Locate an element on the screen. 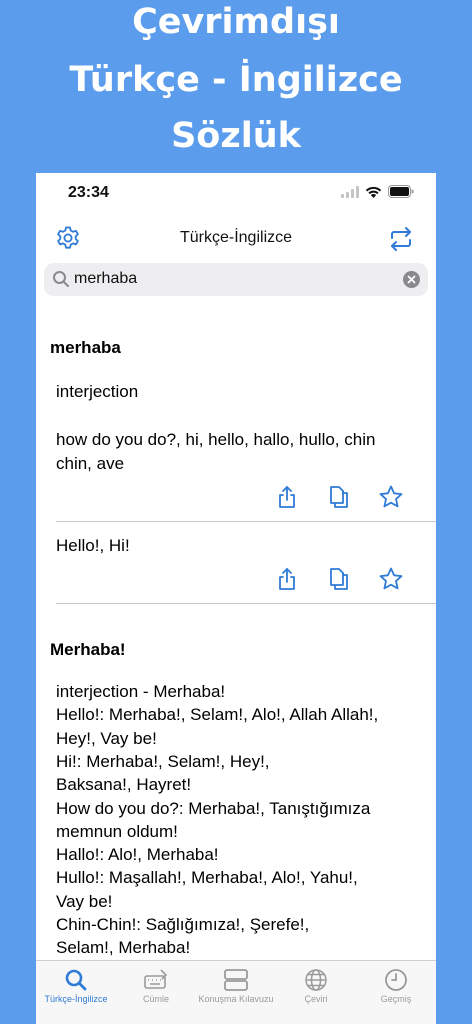 Image resolution: width=472 pixels, height=1024 pixels. entry-headword: merhaba is located at coordinates (85, 348).